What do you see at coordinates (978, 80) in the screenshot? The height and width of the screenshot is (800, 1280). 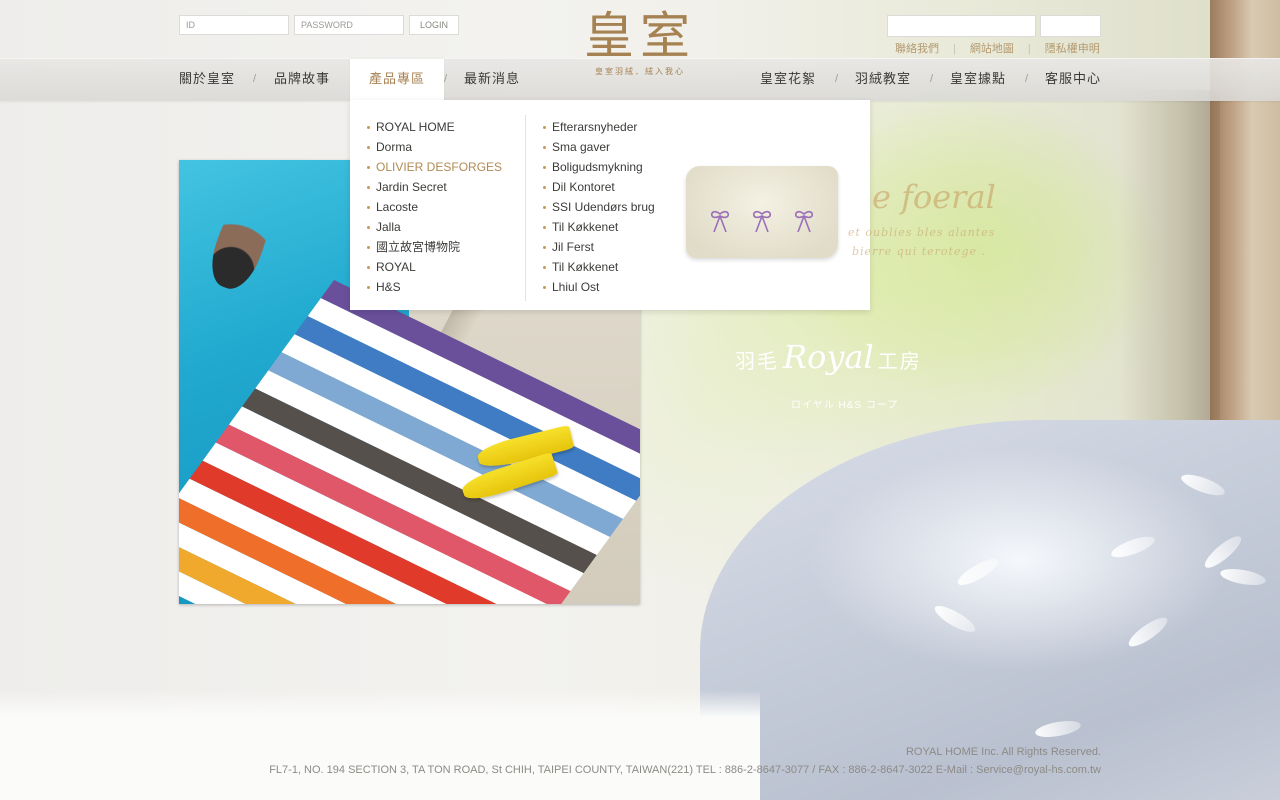 I see `nav-item-locations: 皇室據點` at bounding box center [978, 80].